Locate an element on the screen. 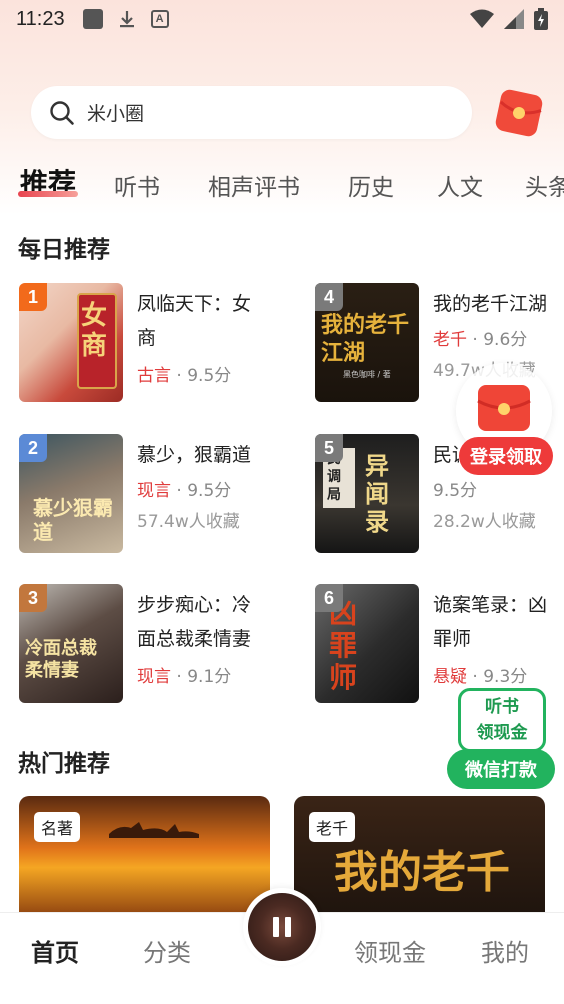 This screenshot has height=1004, width=564. text-a-icon: A is located at coordinates (159, 19).